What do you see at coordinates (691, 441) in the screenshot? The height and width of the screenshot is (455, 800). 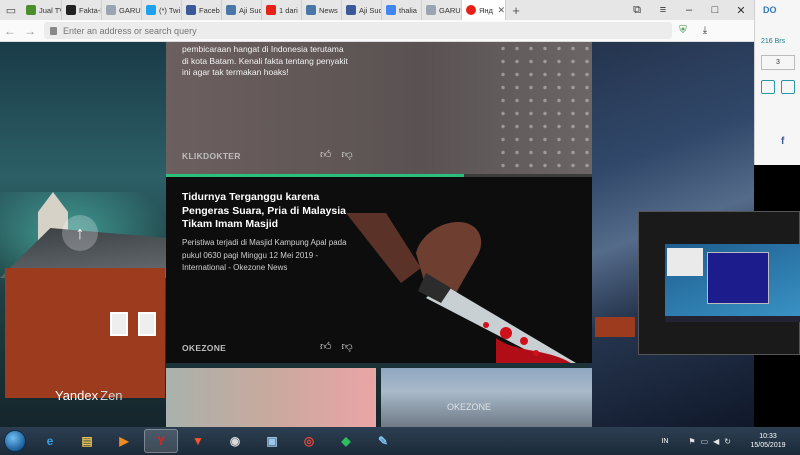 I see `flag-icon: ⚑` at bounding box center [691, 441].